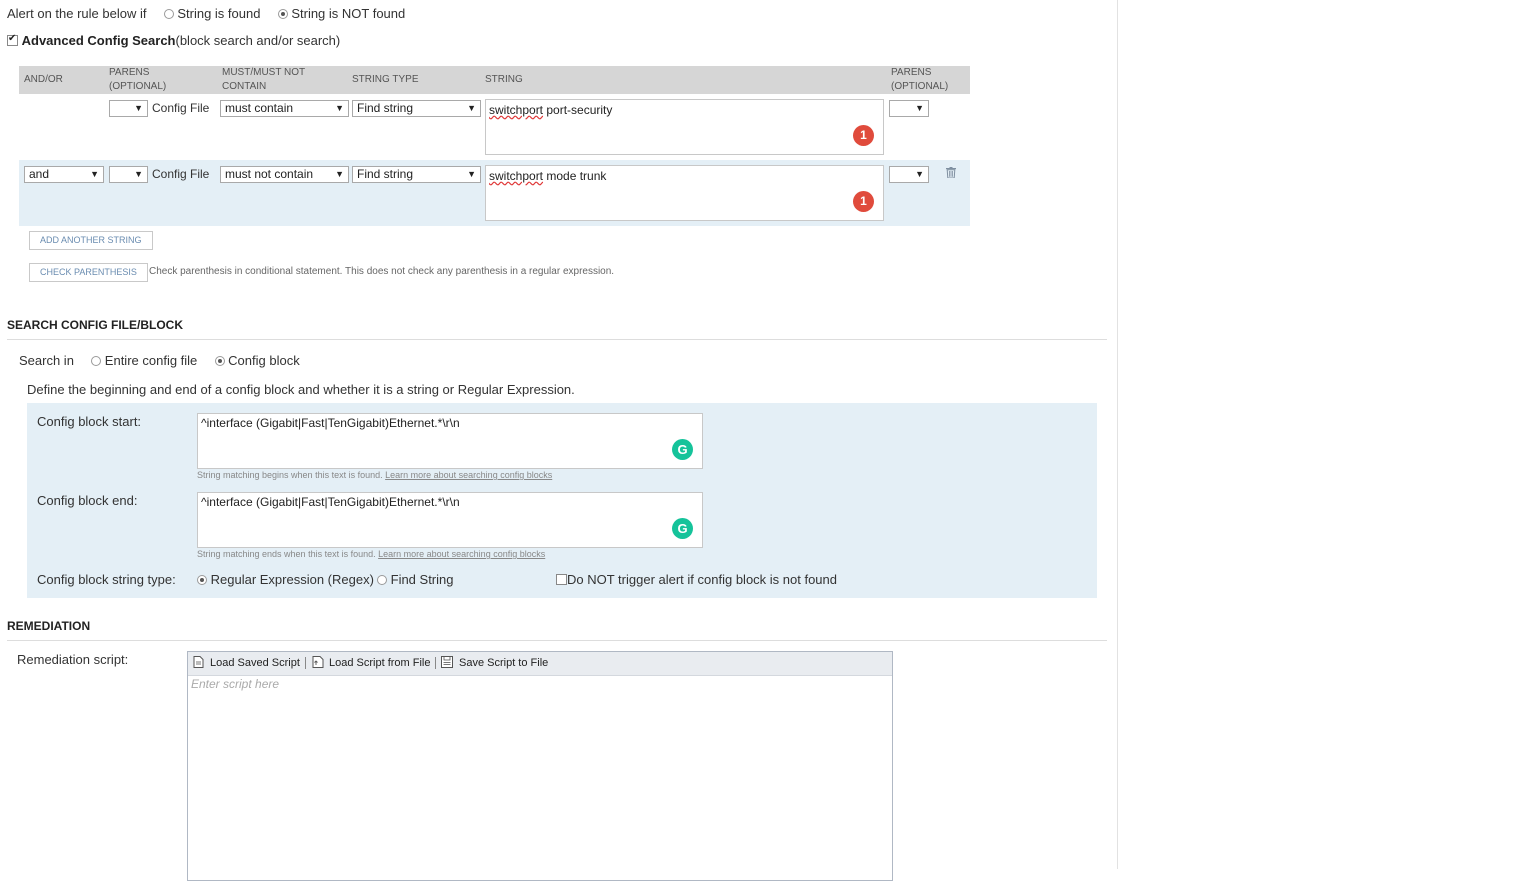 The width and height of the screenshot is (1519, 881). What do you see at coordinates (561, 579) in the screenshot?
I see `no-trigger-checkbox` at bounding box center [561, 579].